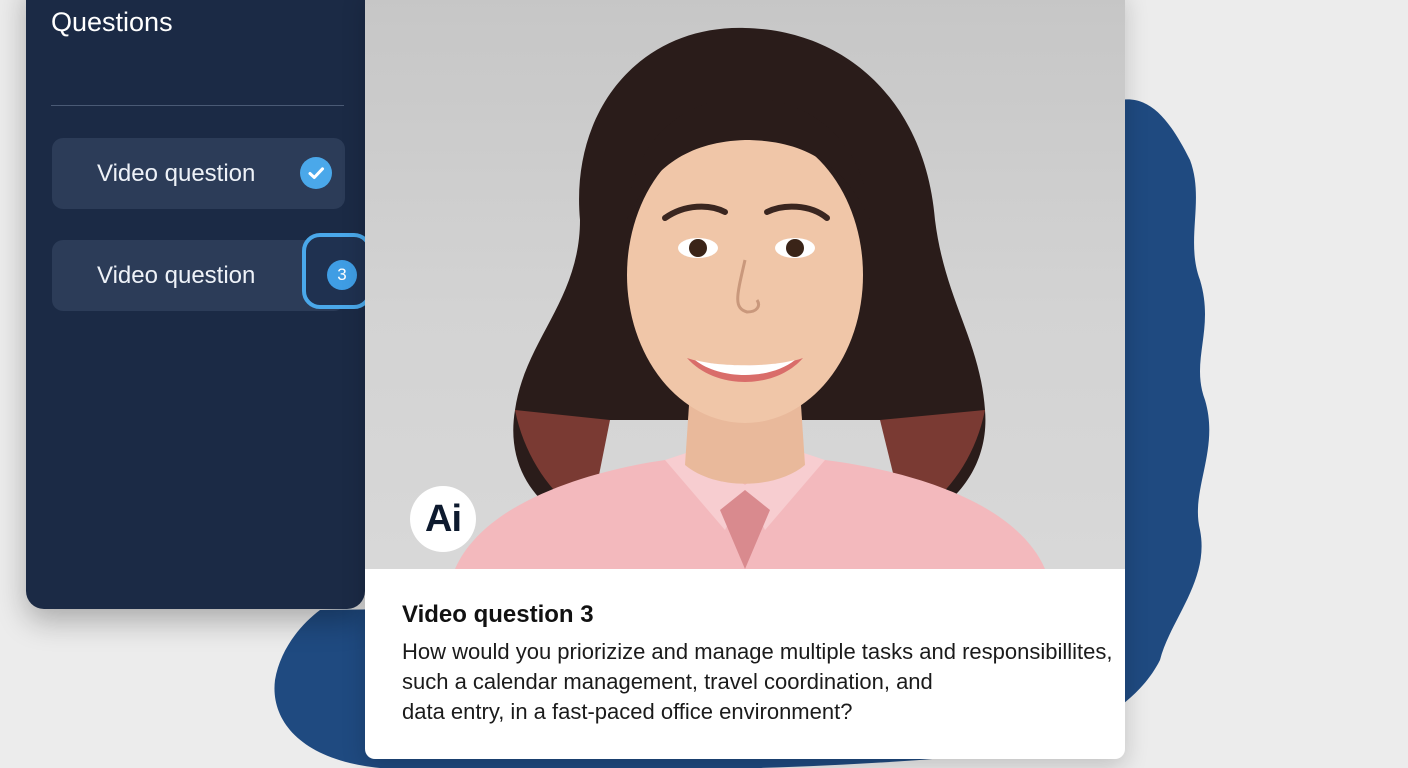  Describe the element at coordinates (316, 173) in the screenshot. I see `check-icon` at that location.